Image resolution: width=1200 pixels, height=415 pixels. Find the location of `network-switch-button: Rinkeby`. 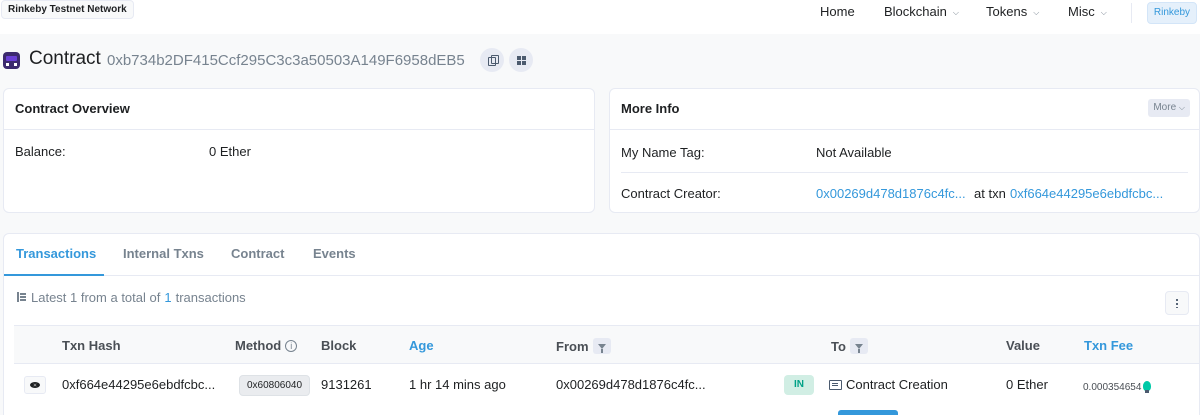

network-switch-button: Rinkeby is located at coordinates (1172, 13).